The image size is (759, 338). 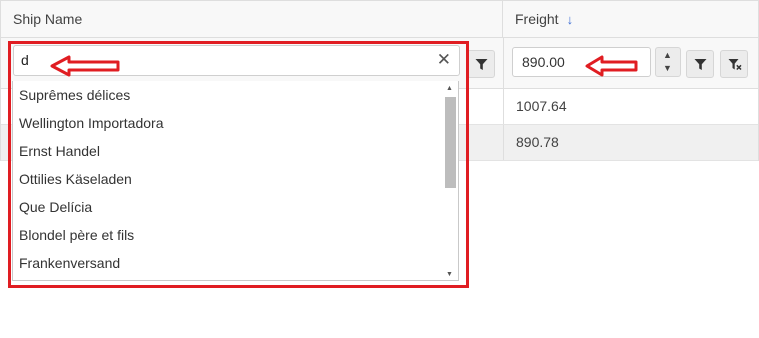 I want to click on dropdown-item: Blondel père et fils, so click(x=76, y=235).